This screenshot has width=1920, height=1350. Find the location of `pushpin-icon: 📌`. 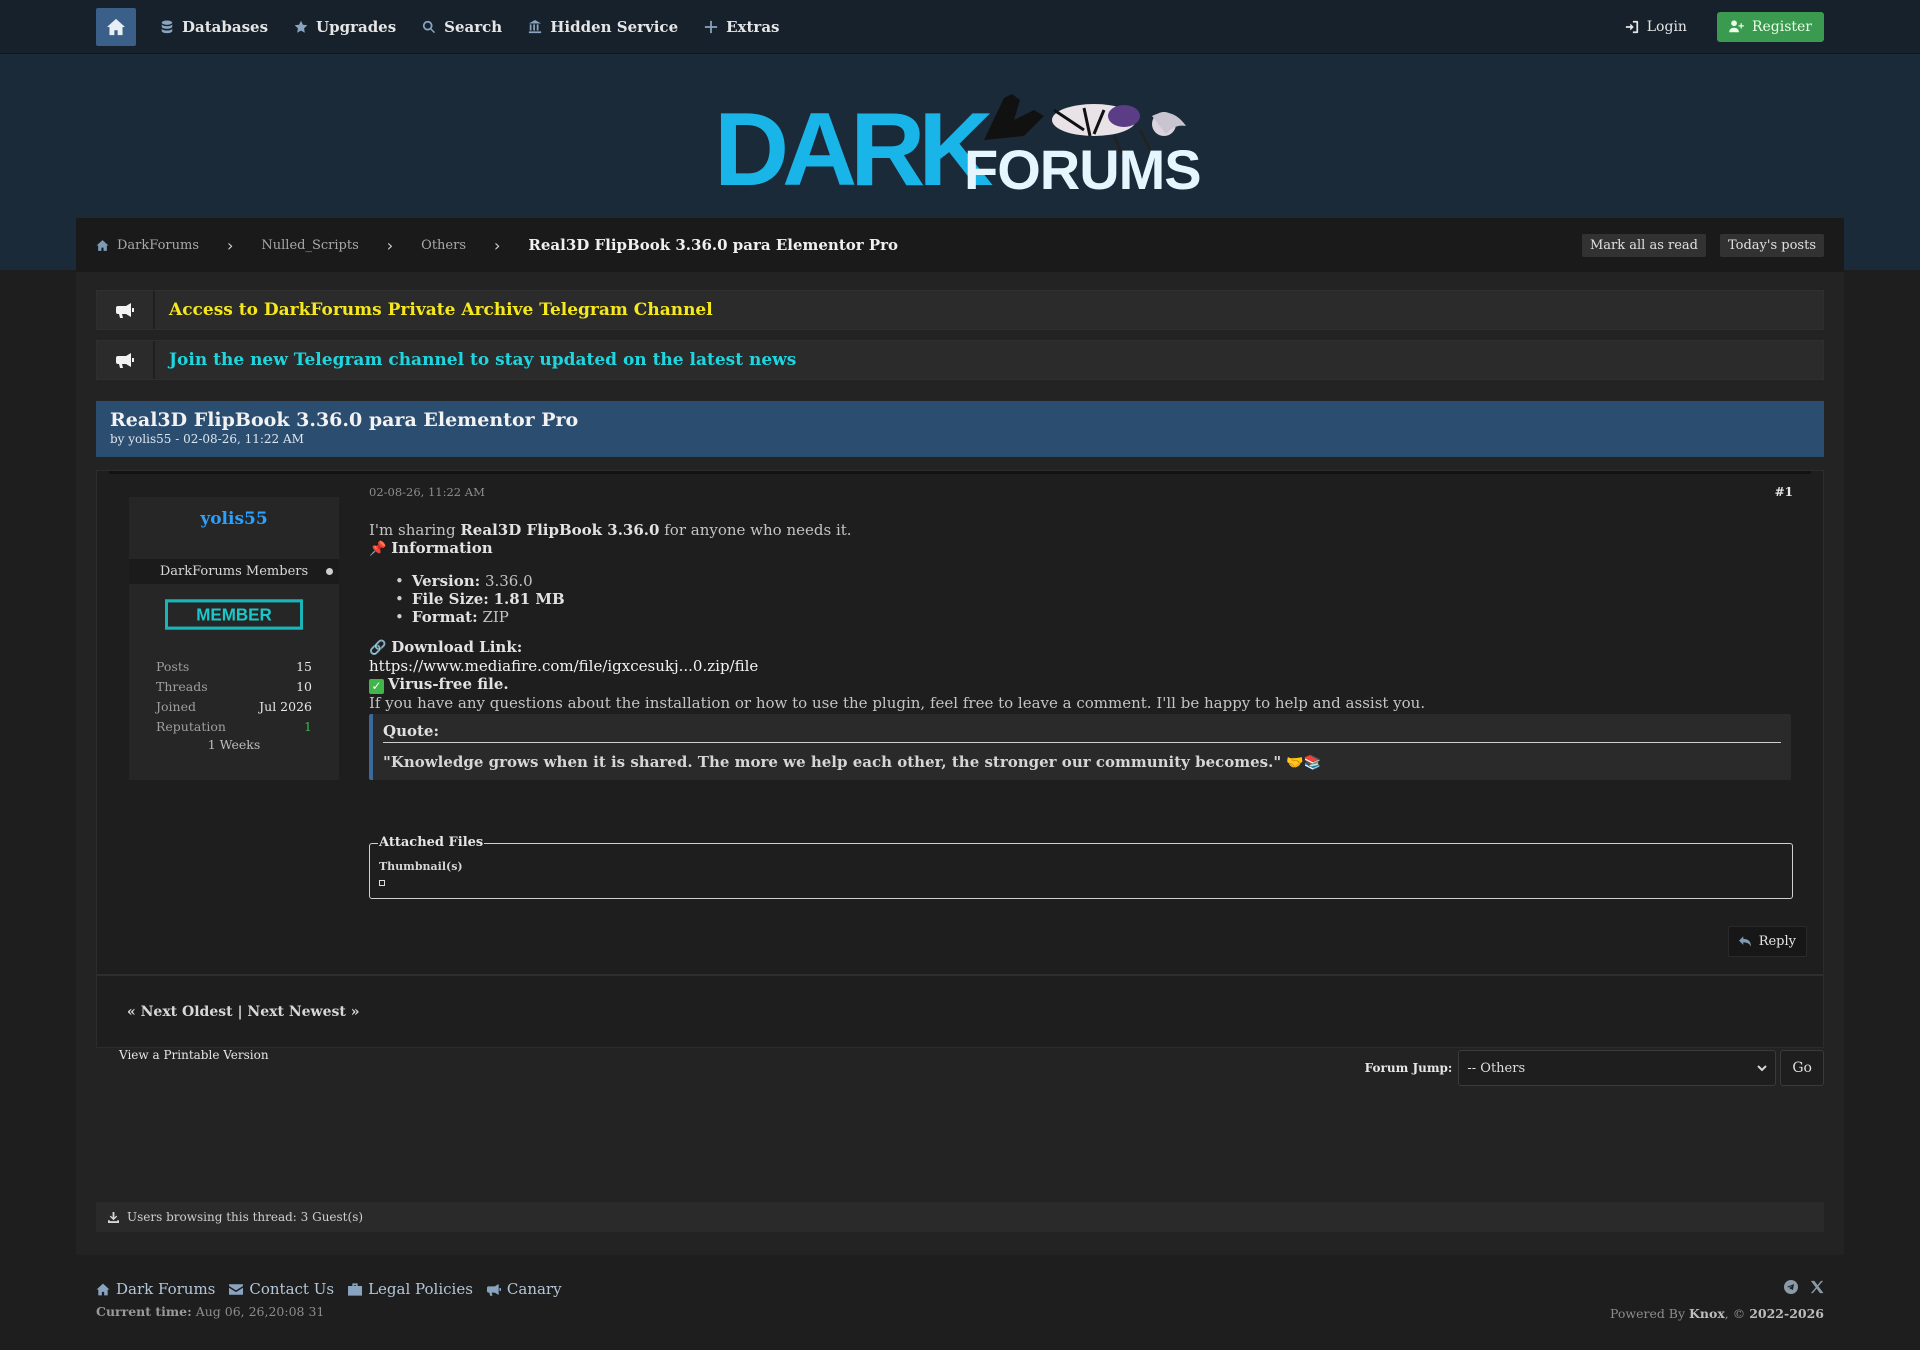

pushpin-icon: 📌 is located at coordinates (378, 549).